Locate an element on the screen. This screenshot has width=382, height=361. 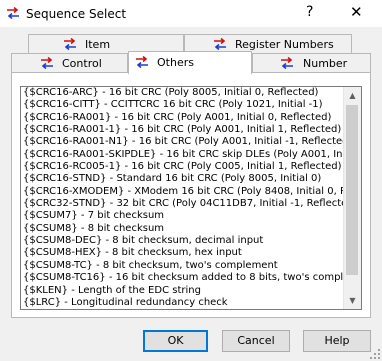
list-item: {$LRC} - Longitudinal redundancy check is located at coordinates (182, 303).